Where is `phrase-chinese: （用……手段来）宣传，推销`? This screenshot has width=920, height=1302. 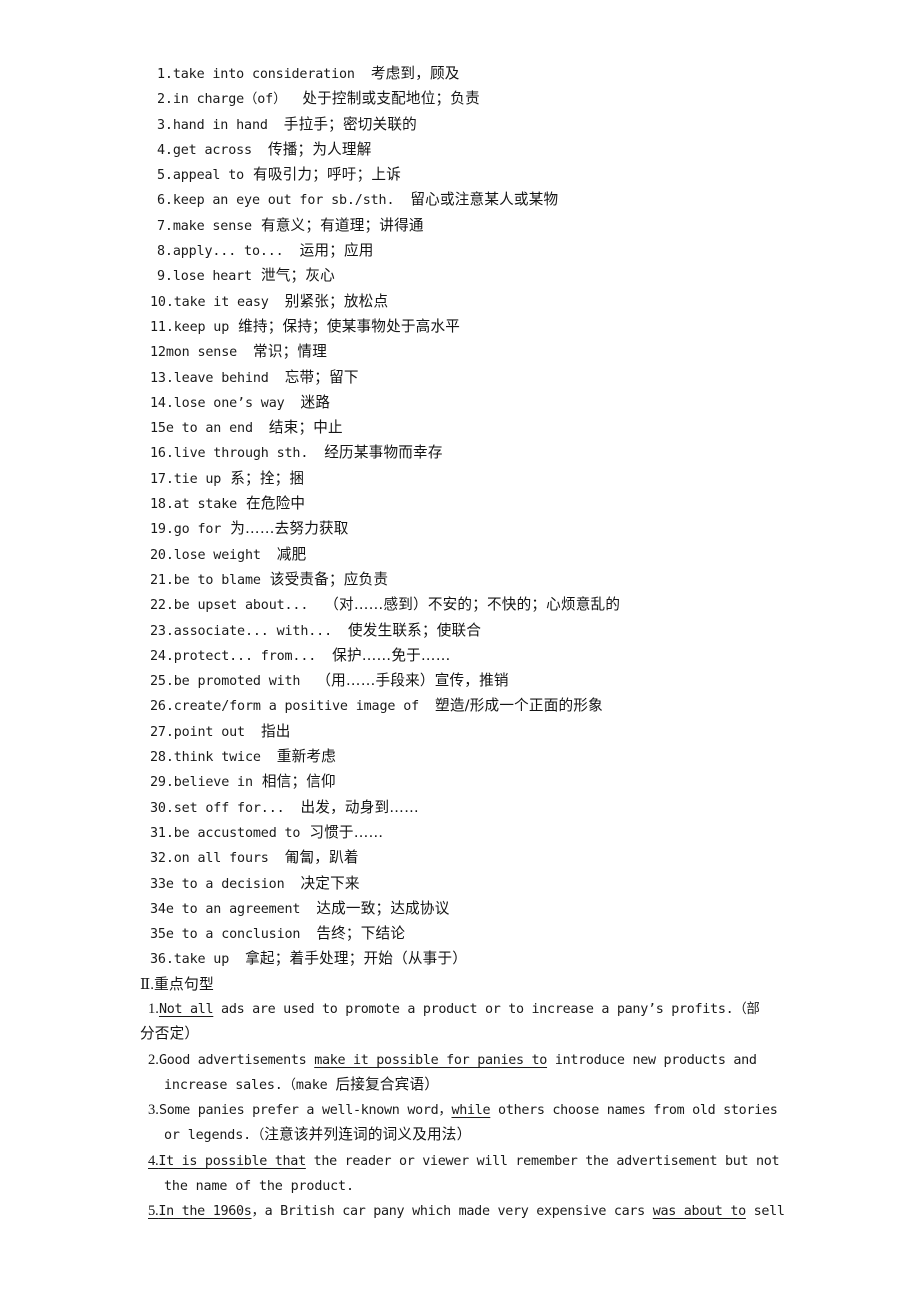
phrase-chinese: （用……手段来）宣传，推销 is located at coordinates (412, 681).